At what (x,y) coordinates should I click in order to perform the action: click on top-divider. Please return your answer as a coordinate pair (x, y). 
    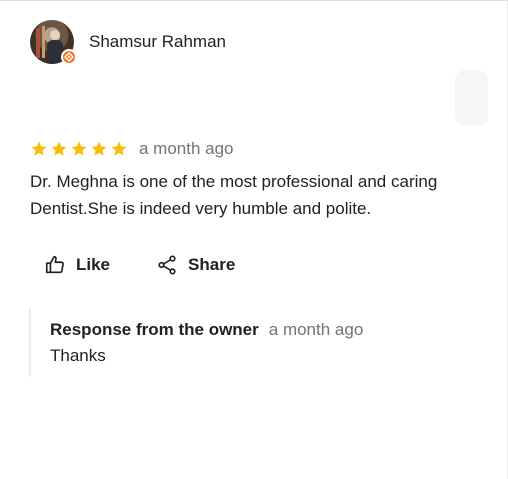
    Looking at the image, I should click on (254, 0).